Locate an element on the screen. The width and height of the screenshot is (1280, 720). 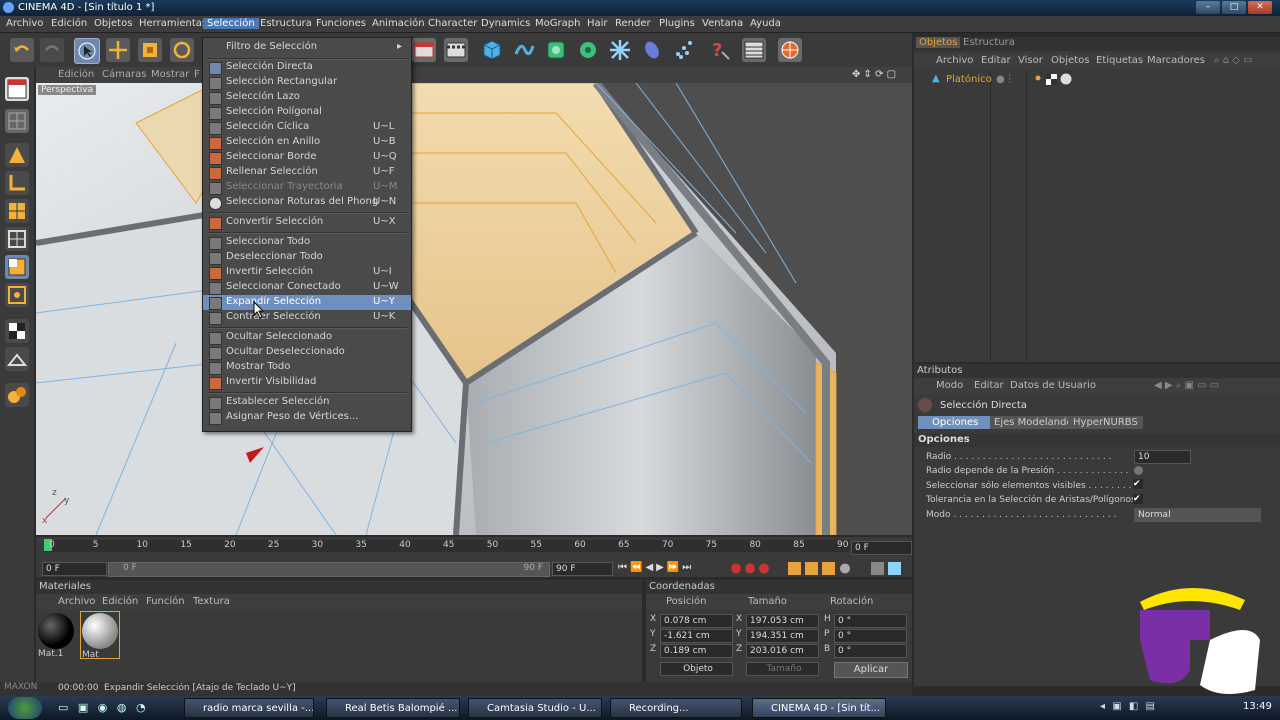
menu-mograph: MoGraph is located at coordinates (557, 23).